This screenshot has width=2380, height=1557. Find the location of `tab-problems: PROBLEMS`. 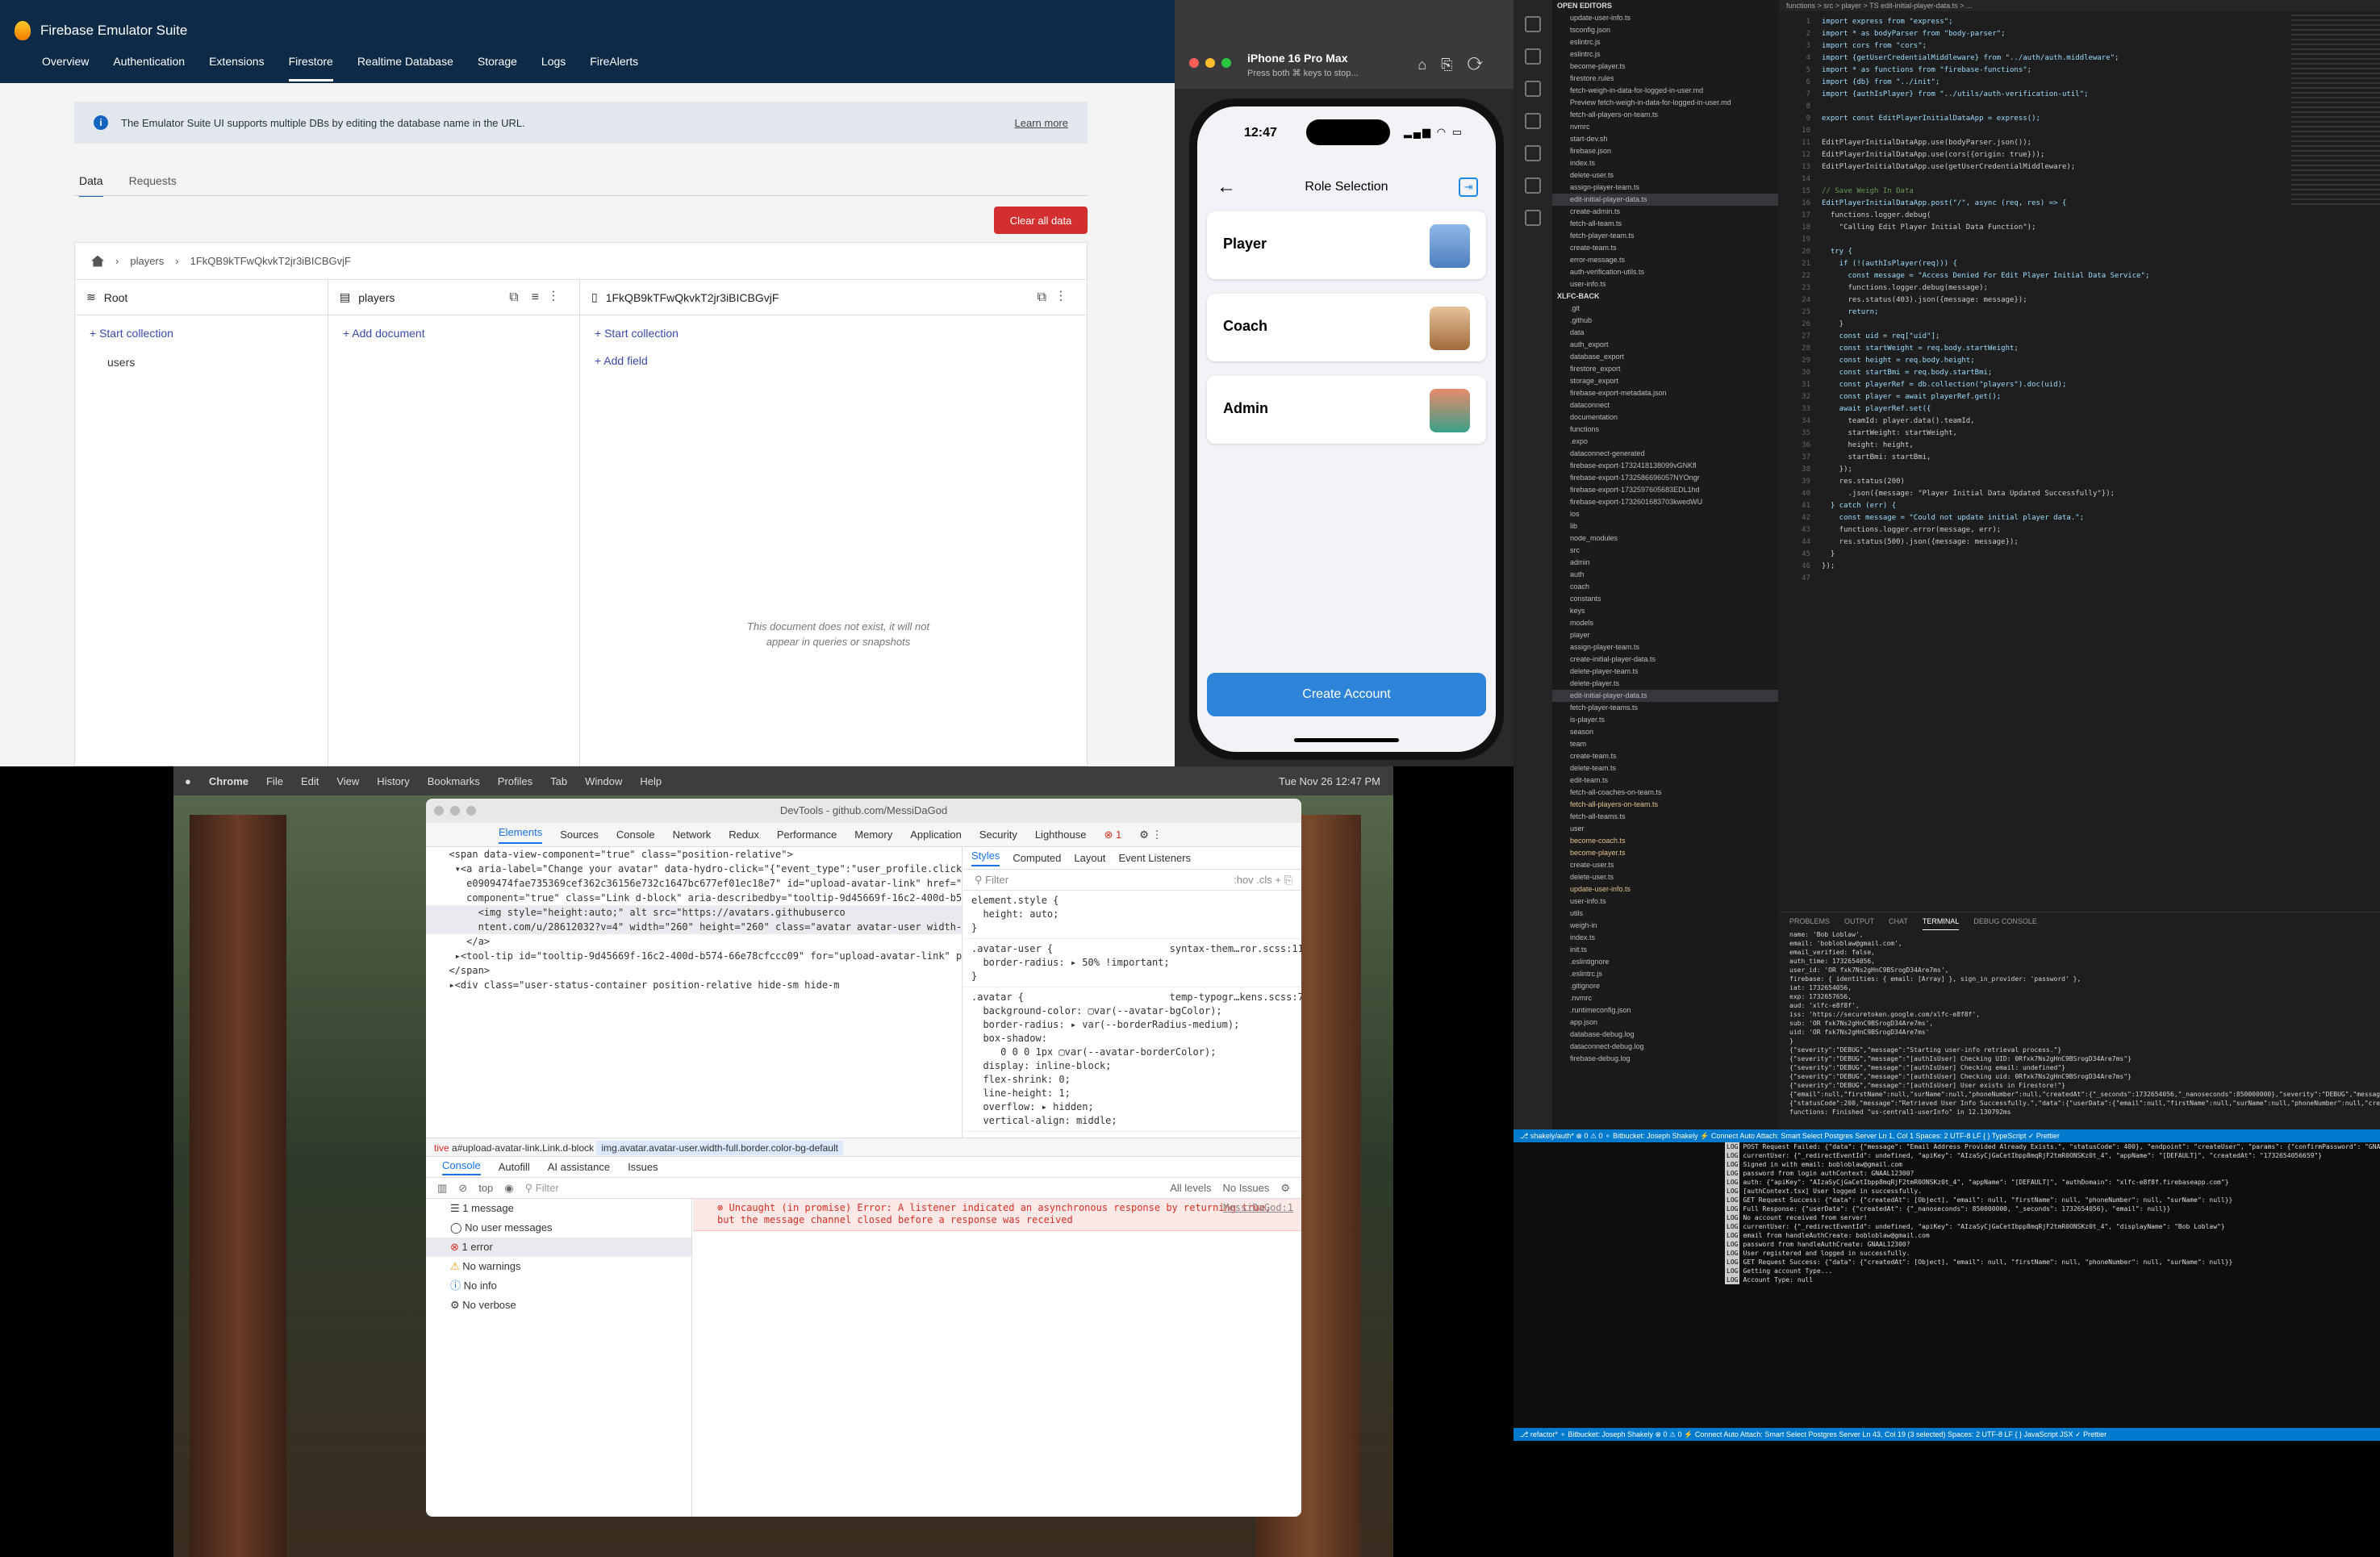

tab-problems: PROBLEMS is located at coordinates (1809, 921).